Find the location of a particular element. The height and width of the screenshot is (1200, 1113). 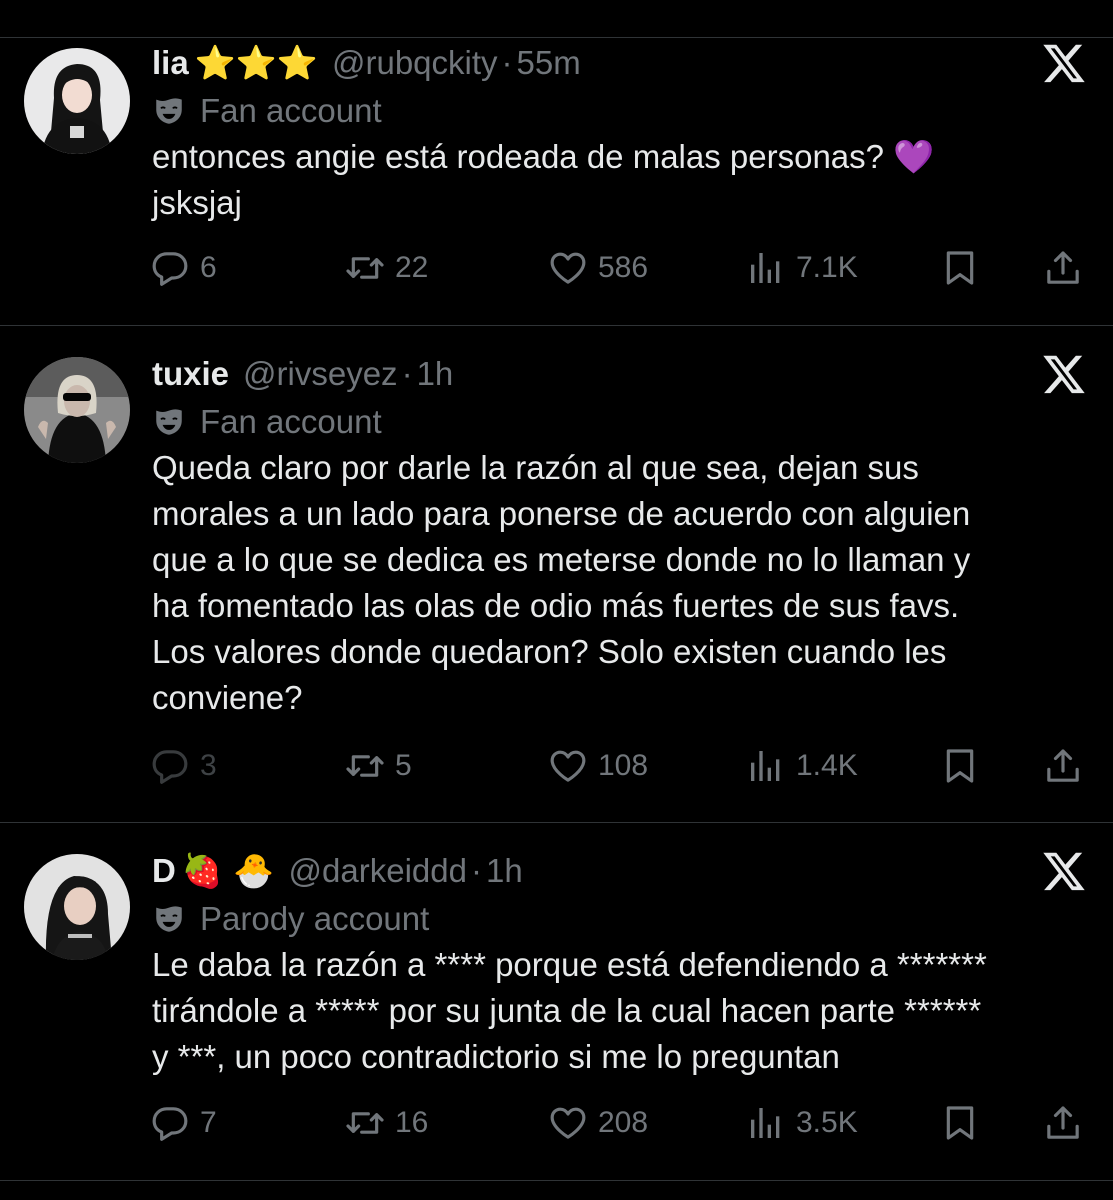

timestamp: 55m is located at coordinates (549, 63).